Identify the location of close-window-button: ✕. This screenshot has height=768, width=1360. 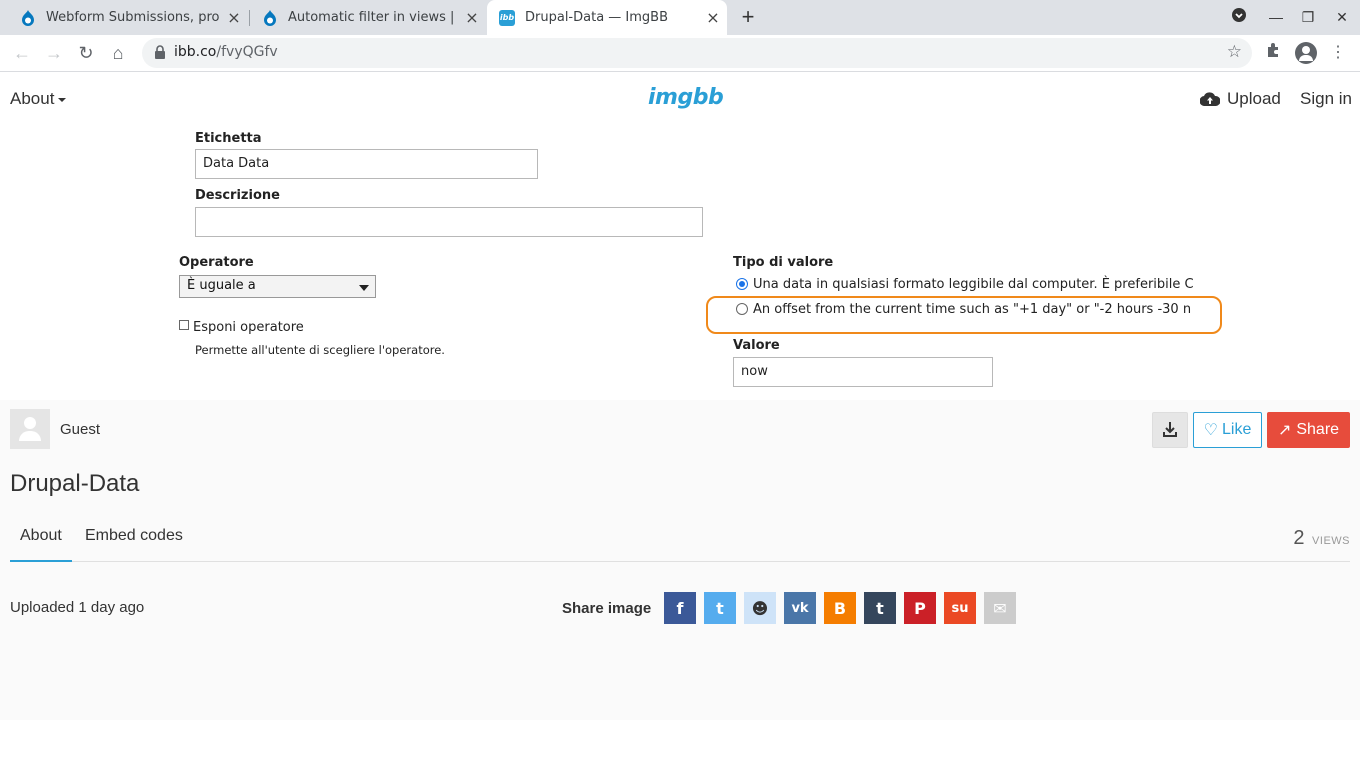
(1342, 17).